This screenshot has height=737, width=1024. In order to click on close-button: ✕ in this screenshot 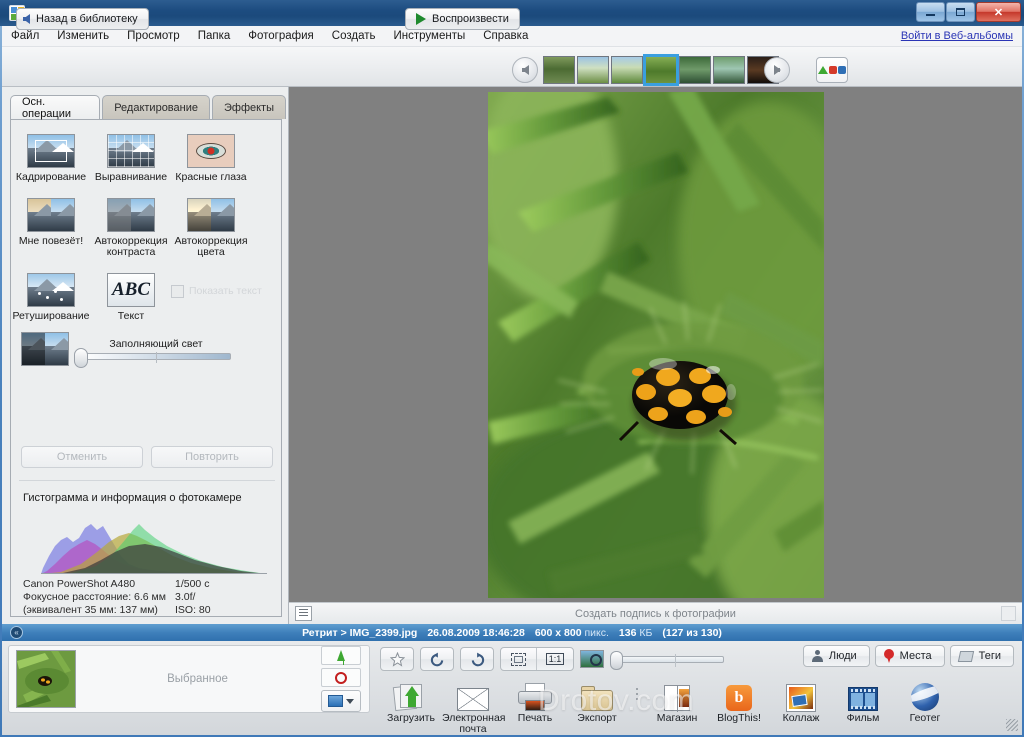, I will do `click(998, 12)`.